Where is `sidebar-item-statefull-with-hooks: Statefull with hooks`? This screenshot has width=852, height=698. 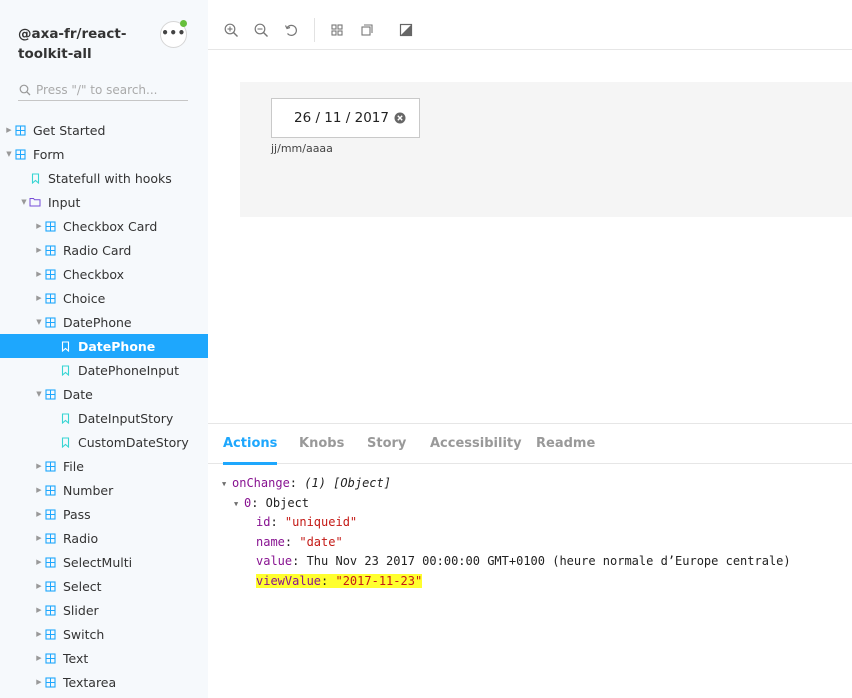 sidebar-item-statefull-with-hooks: Statefull with hooks is located at coordinates (104, 178).